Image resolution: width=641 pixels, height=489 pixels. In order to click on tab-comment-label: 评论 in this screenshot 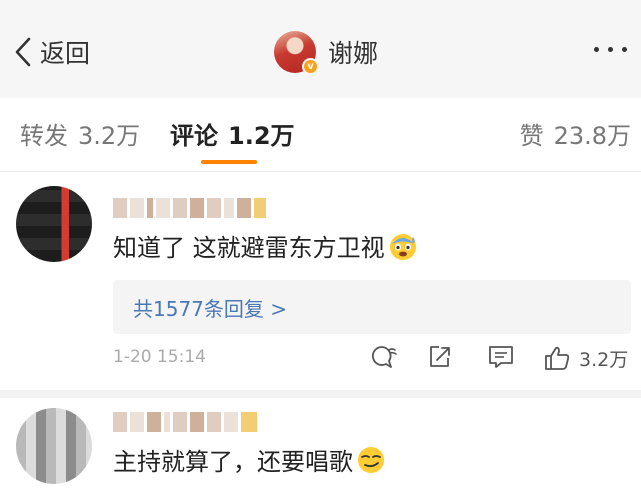, I will do `click(194, 136)`.